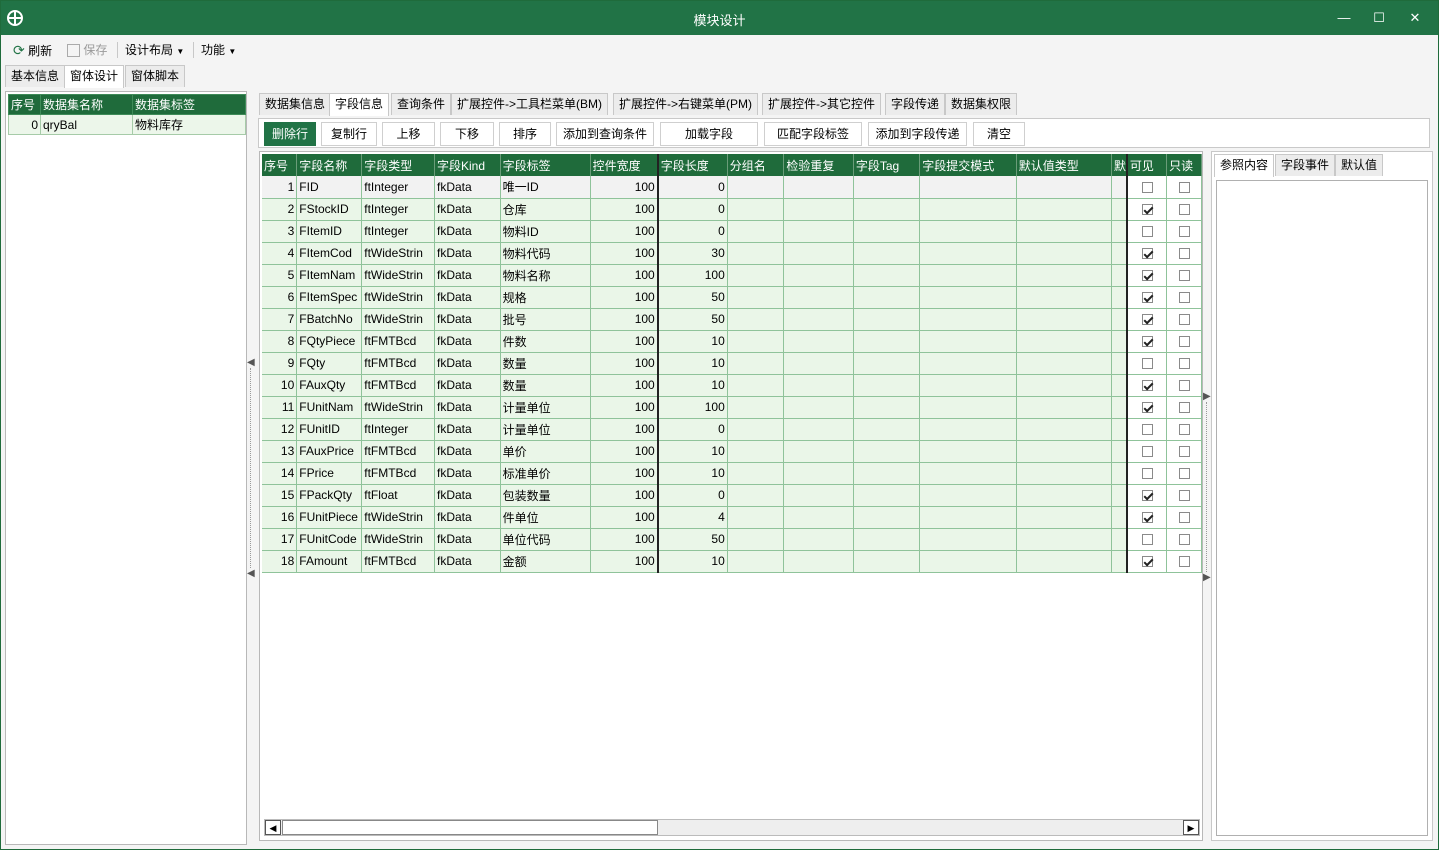 The width and height of the screenshot is (1439, 850). I want to click on field-name: FUnitID, so click(329, 429).